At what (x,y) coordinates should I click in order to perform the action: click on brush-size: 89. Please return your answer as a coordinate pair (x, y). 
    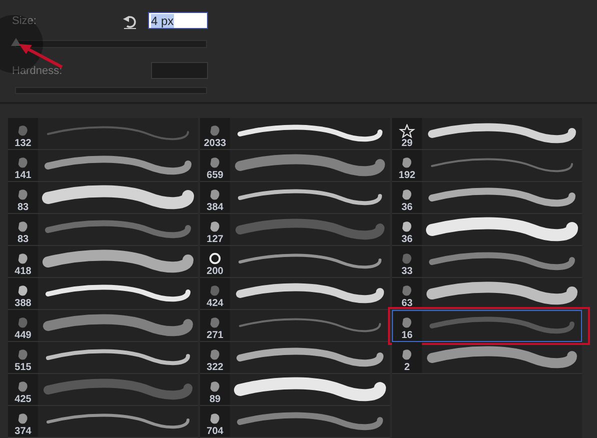
    Looking at the image, I should click on (215, 399).